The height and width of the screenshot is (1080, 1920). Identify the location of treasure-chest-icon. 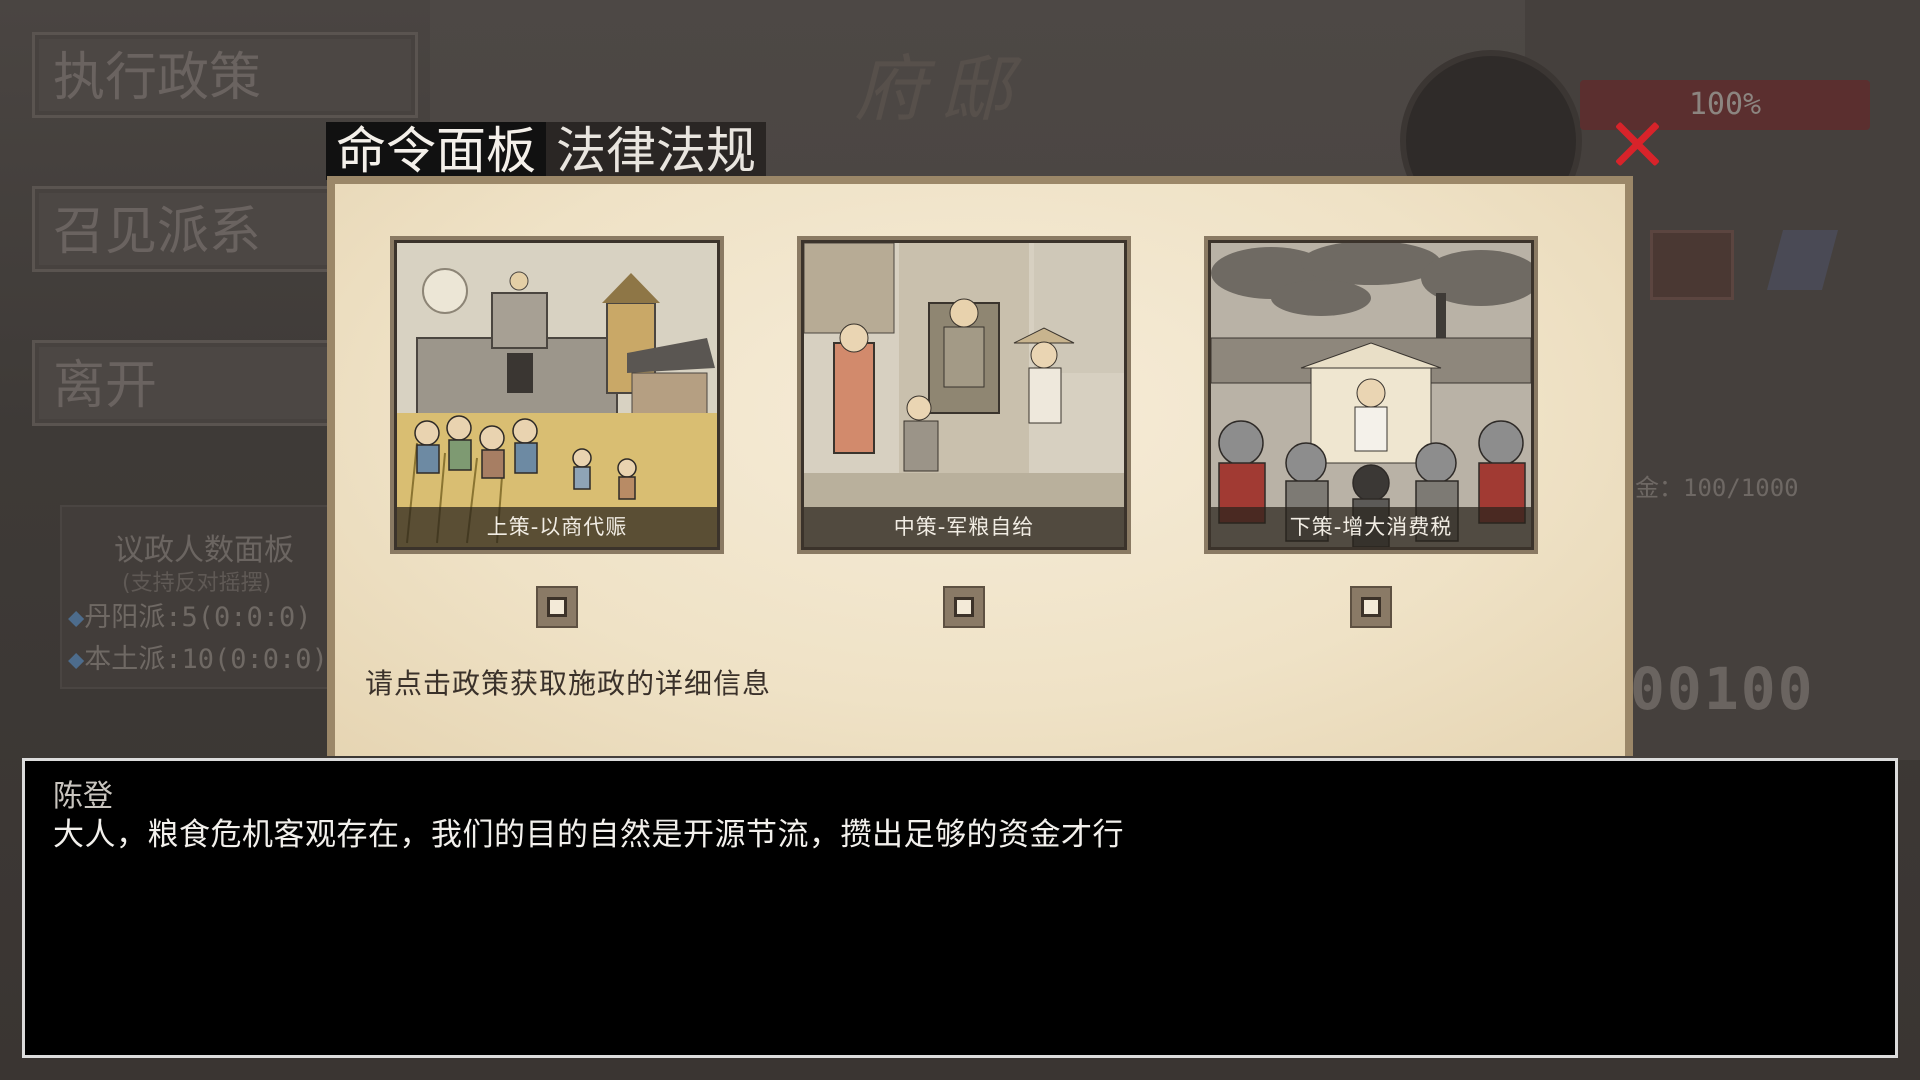
(1692, 265).